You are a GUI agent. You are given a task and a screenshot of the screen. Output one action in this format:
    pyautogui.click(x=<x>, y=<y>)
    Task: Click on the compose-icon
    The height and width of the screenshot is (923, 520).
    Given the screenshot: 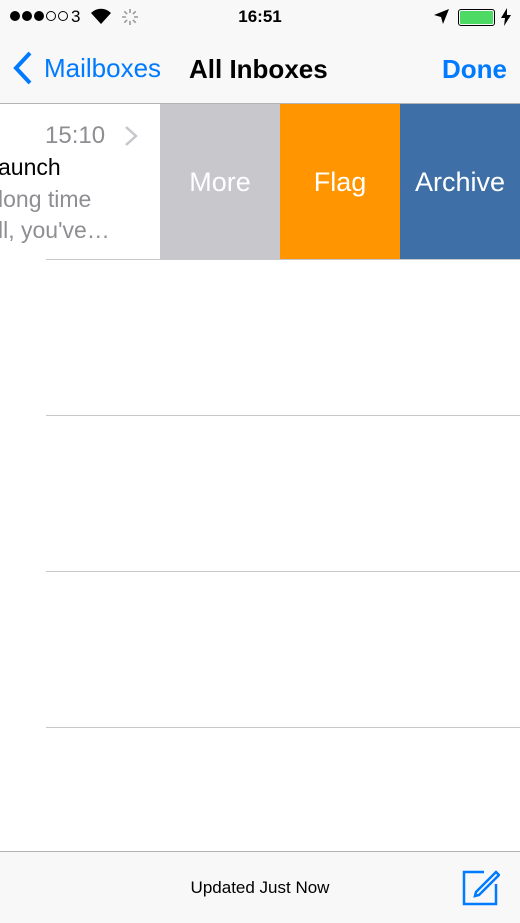 What is the action you would take?
    pyautogui.click(x=481, y=887)
    